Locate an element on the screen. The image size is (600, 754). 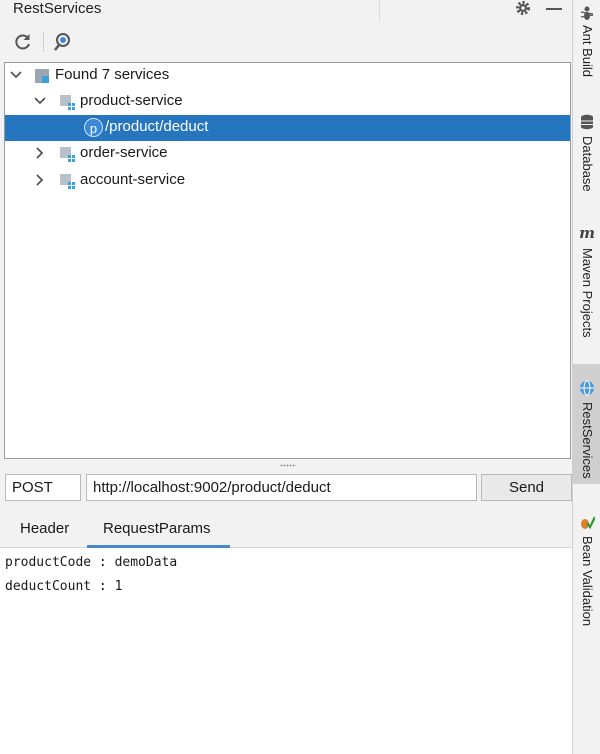
tree-item-endpoint-selected: p /product/deduct is located at coordinates (287, 128).